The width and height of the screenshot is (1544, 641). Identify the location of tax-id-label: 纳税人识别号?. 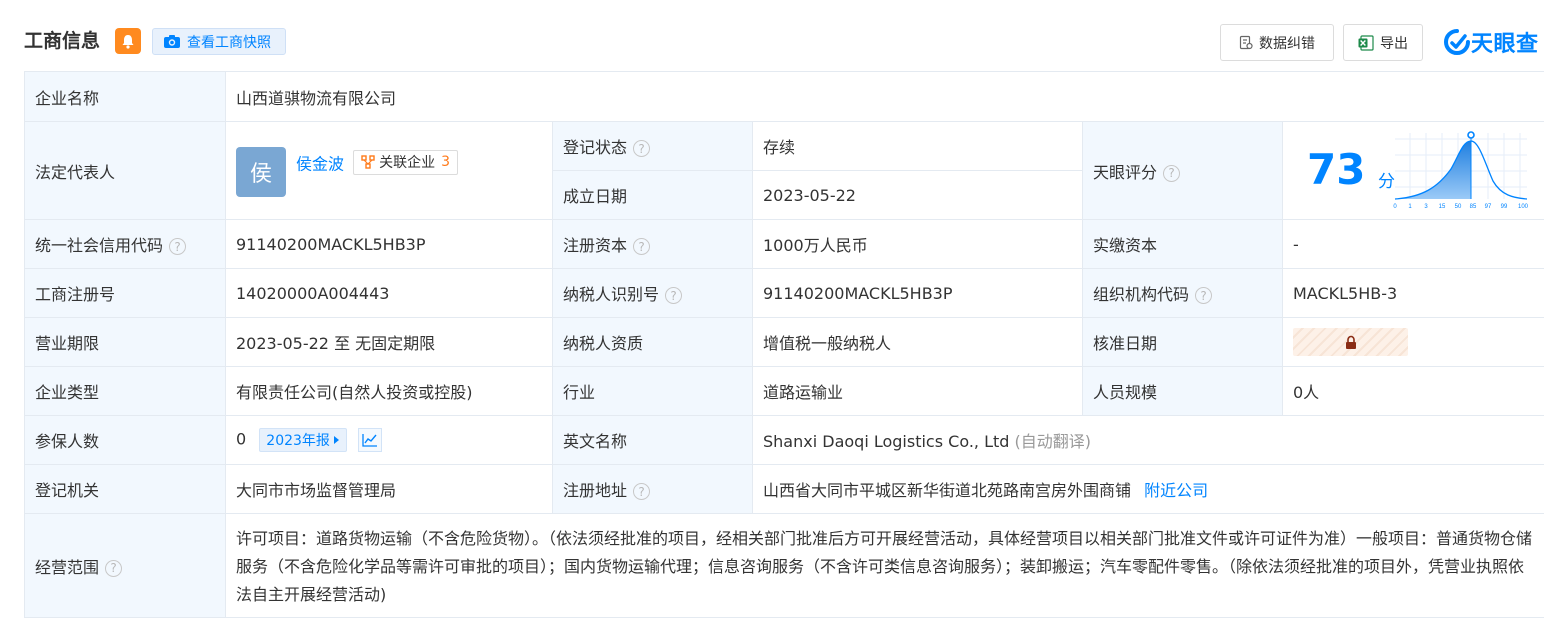
(652, 293).